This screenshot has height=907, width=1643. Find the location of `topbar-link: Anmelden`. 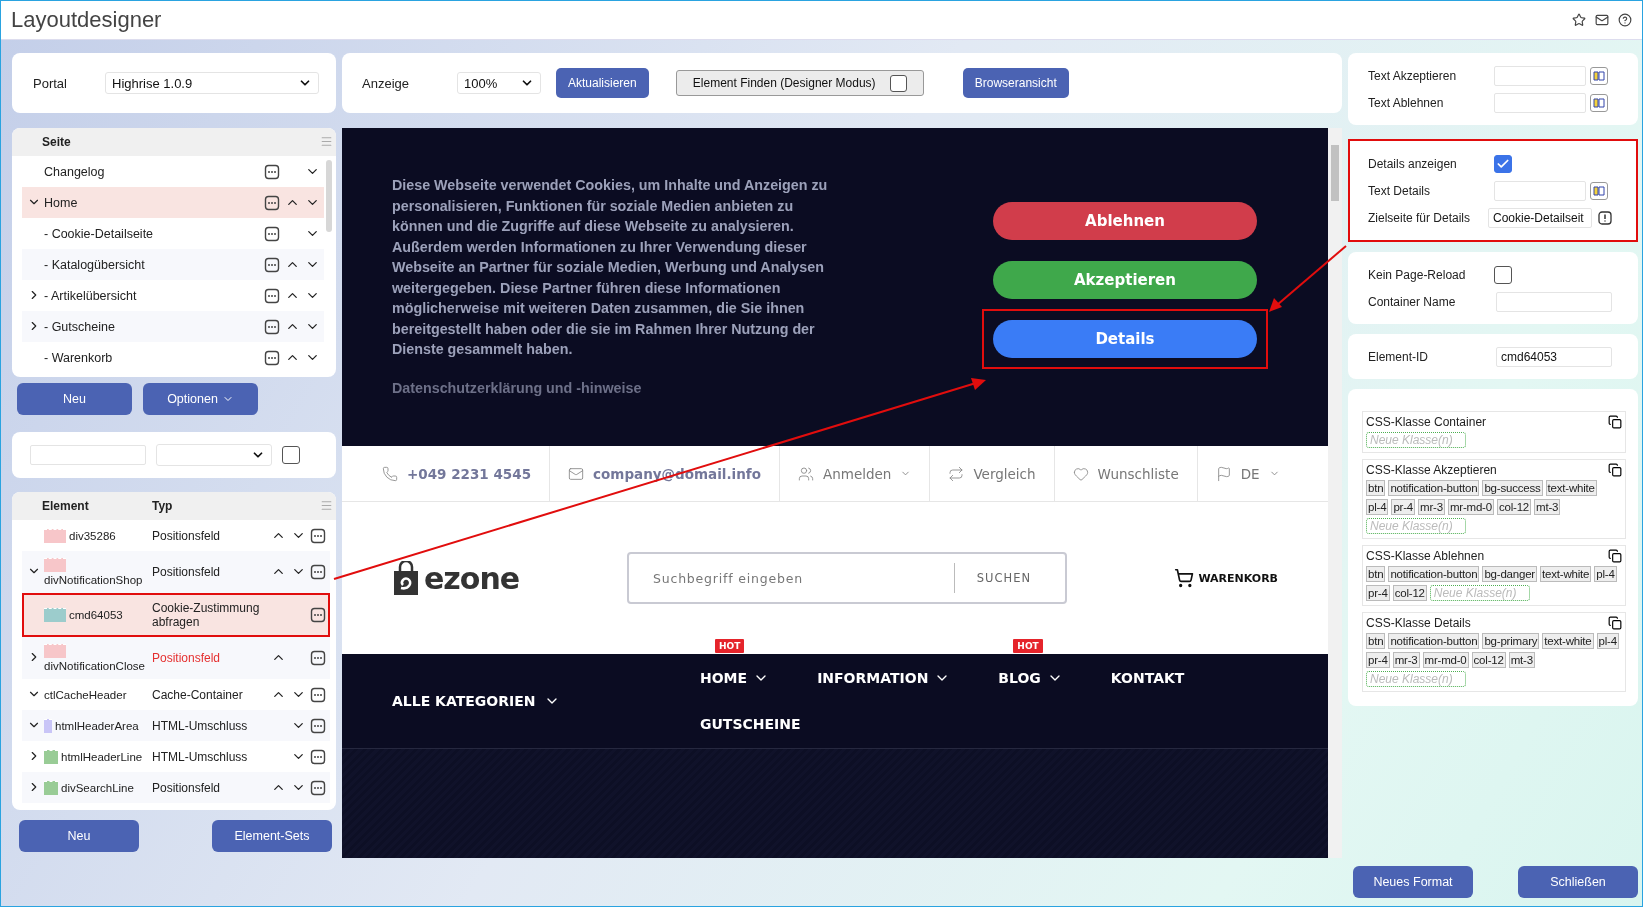

topbar-link: Anmelden is located at coordinates (857, 473).